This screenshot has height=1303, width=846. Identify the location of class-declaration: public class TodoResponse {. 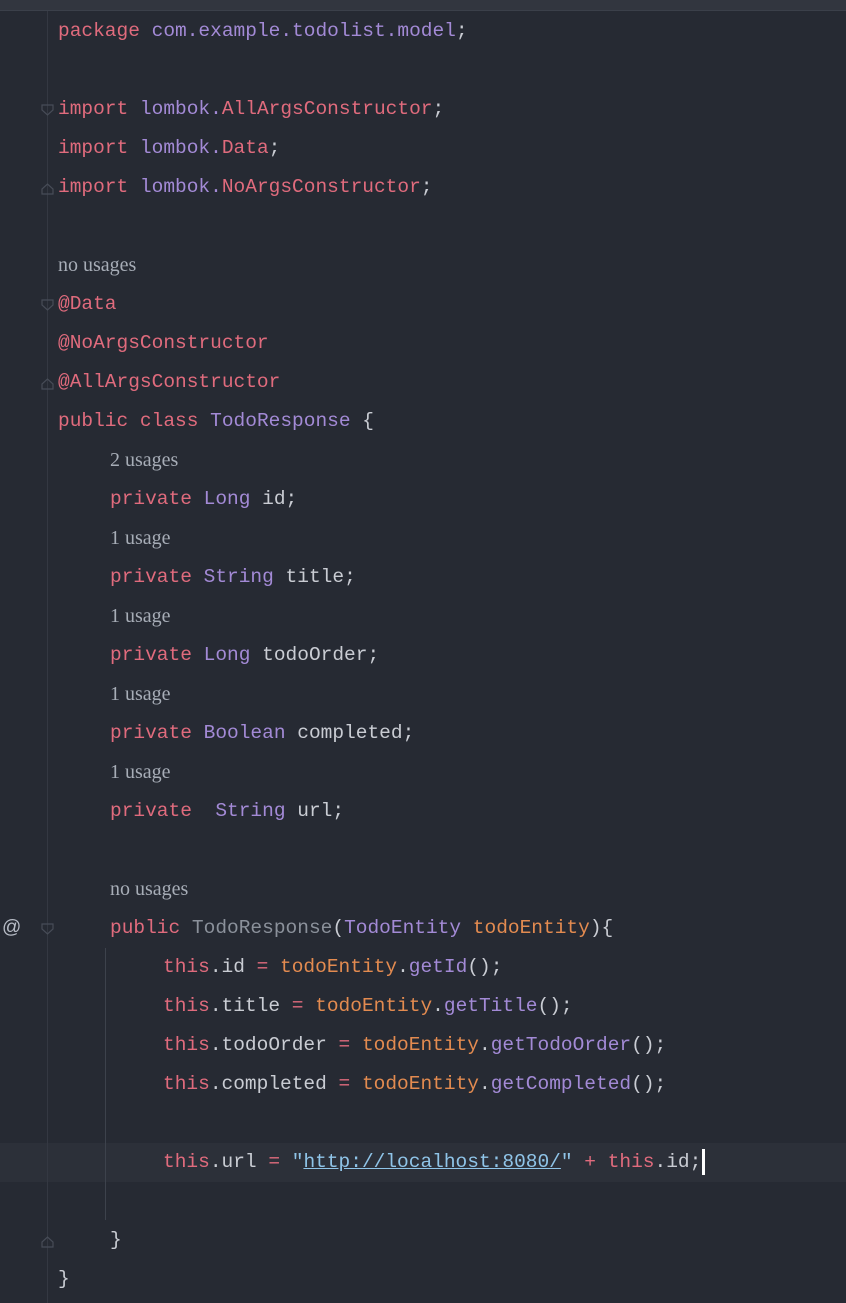
(216, 421).